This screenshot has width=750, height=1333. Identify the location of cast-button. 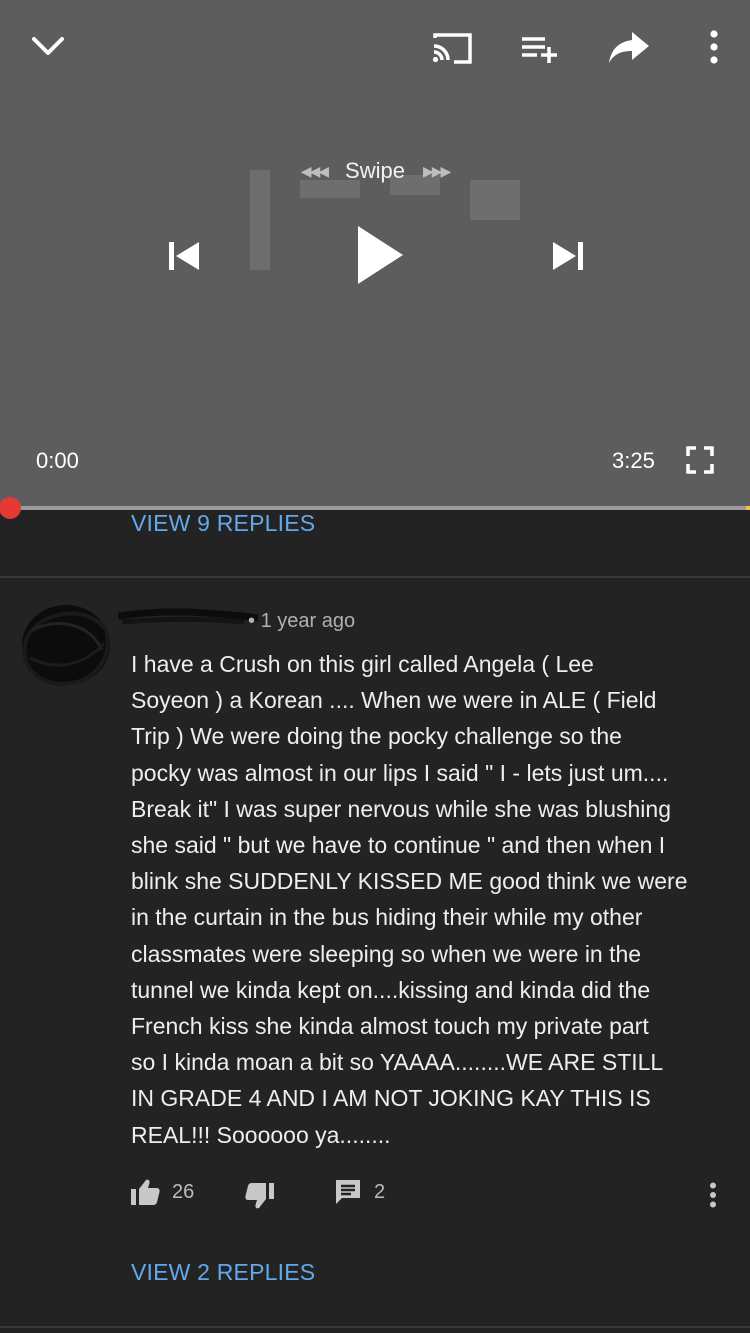
(452, 48).